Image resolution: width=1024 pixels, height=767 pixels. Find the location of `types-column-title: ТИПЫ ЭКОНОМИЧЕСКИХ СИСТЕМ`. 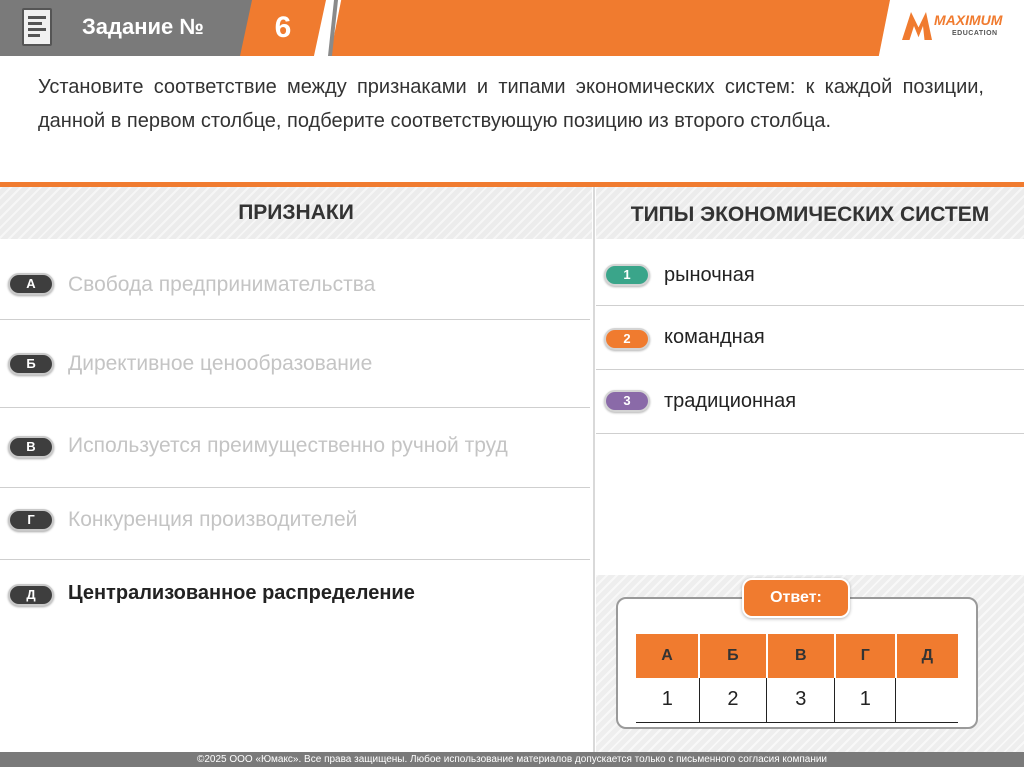

types-column-title: ТИПЫ ЭКОНОМИЧЕСКИХ СИСТЕМ is located at coordinates (810, 214).